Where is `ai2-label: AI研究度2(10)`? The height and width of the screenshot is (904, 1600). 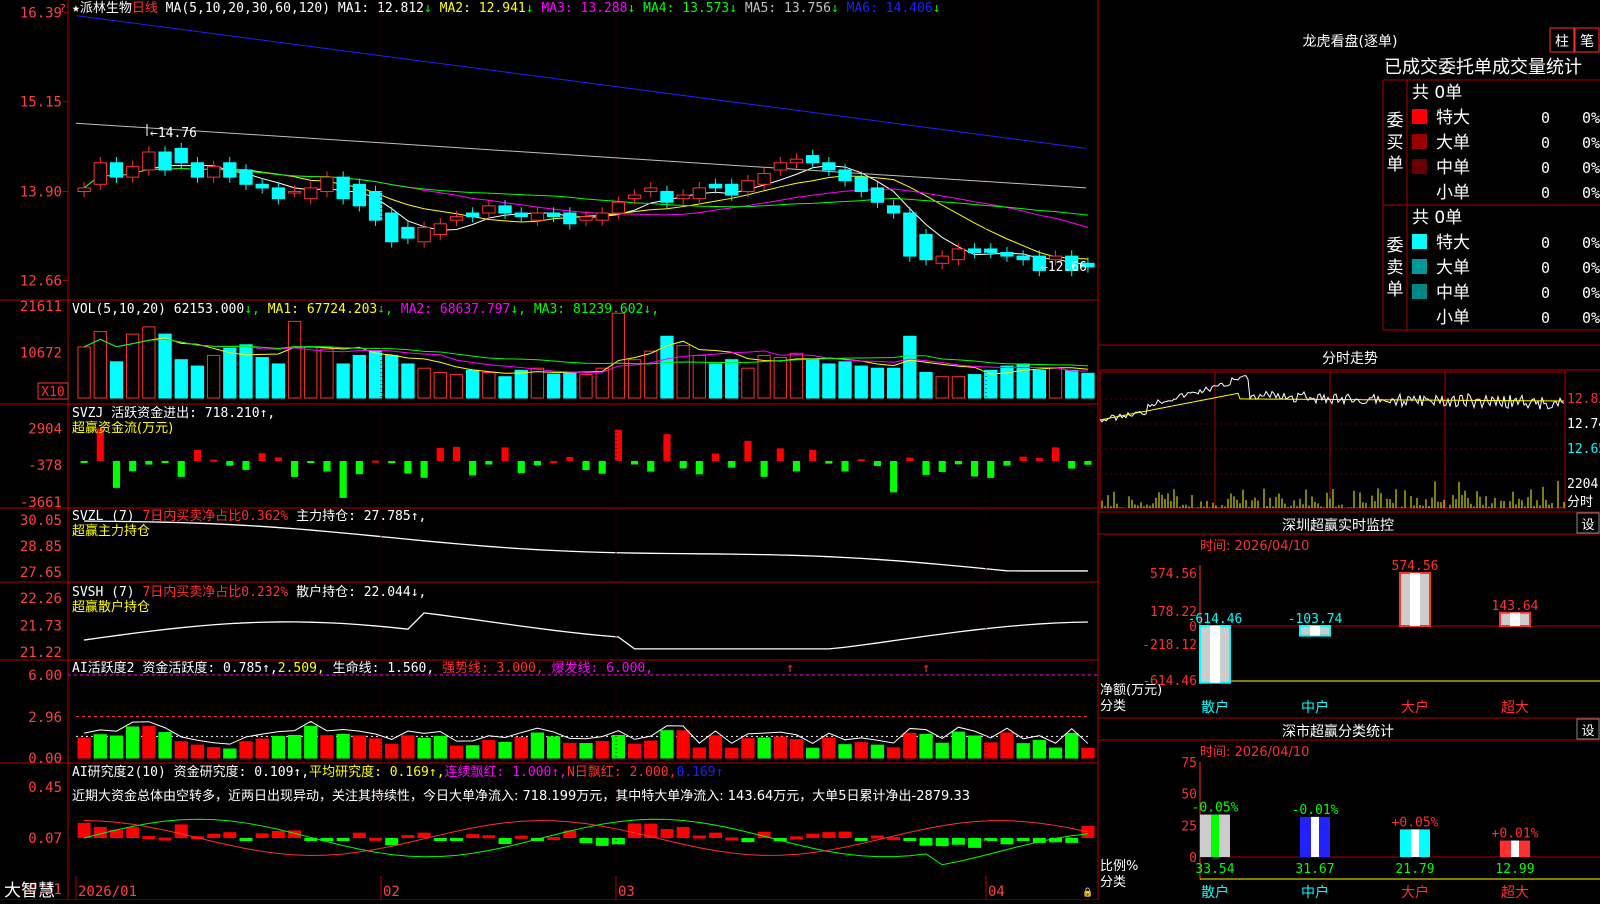 ai2-label: AI研究度2(10) is located at coordinates (123, 772).